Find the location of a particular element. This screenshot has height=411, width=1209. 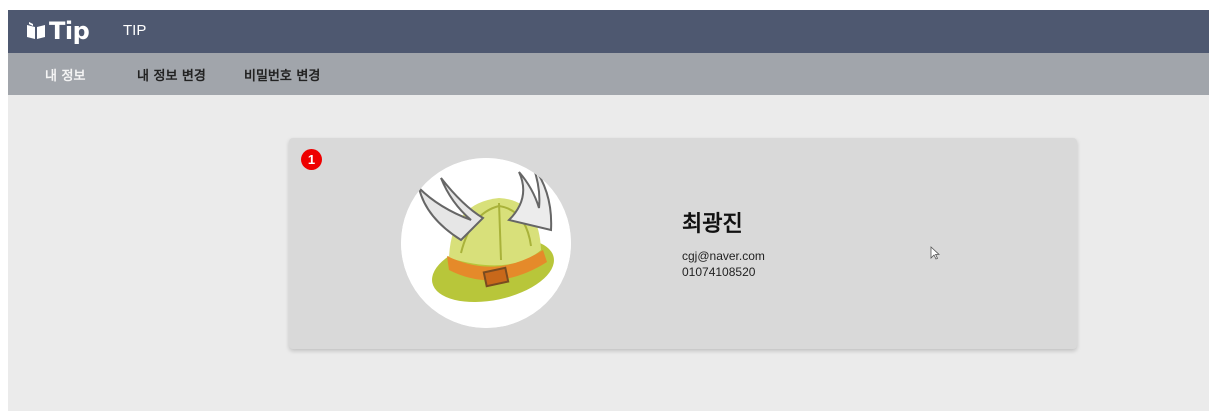

book-icon is located at coordinates (36, 30).